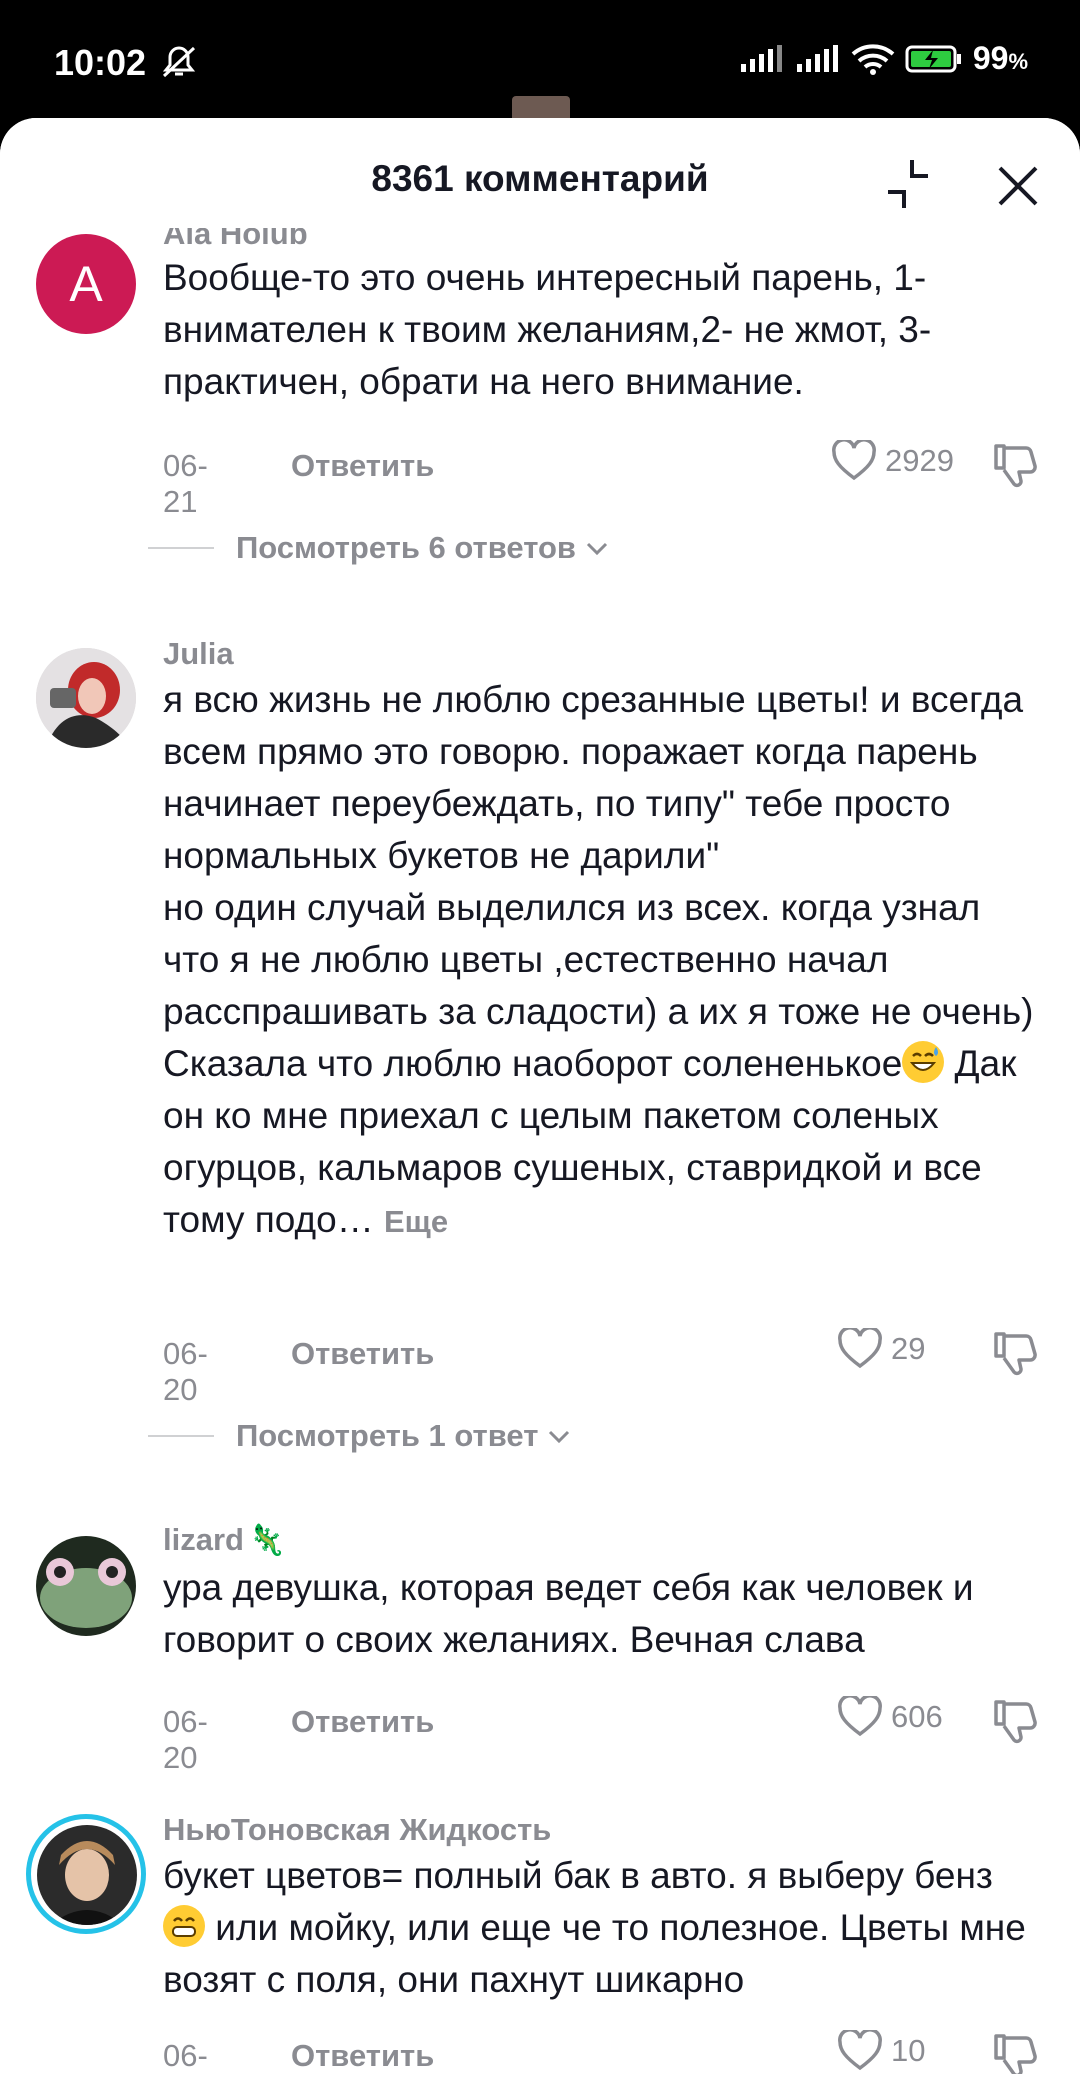 The image size is (1080, 2074). Describe the element at coordinates (923, 1062) in the screenshot. I see `grinning-sweat-emoji` at that location.